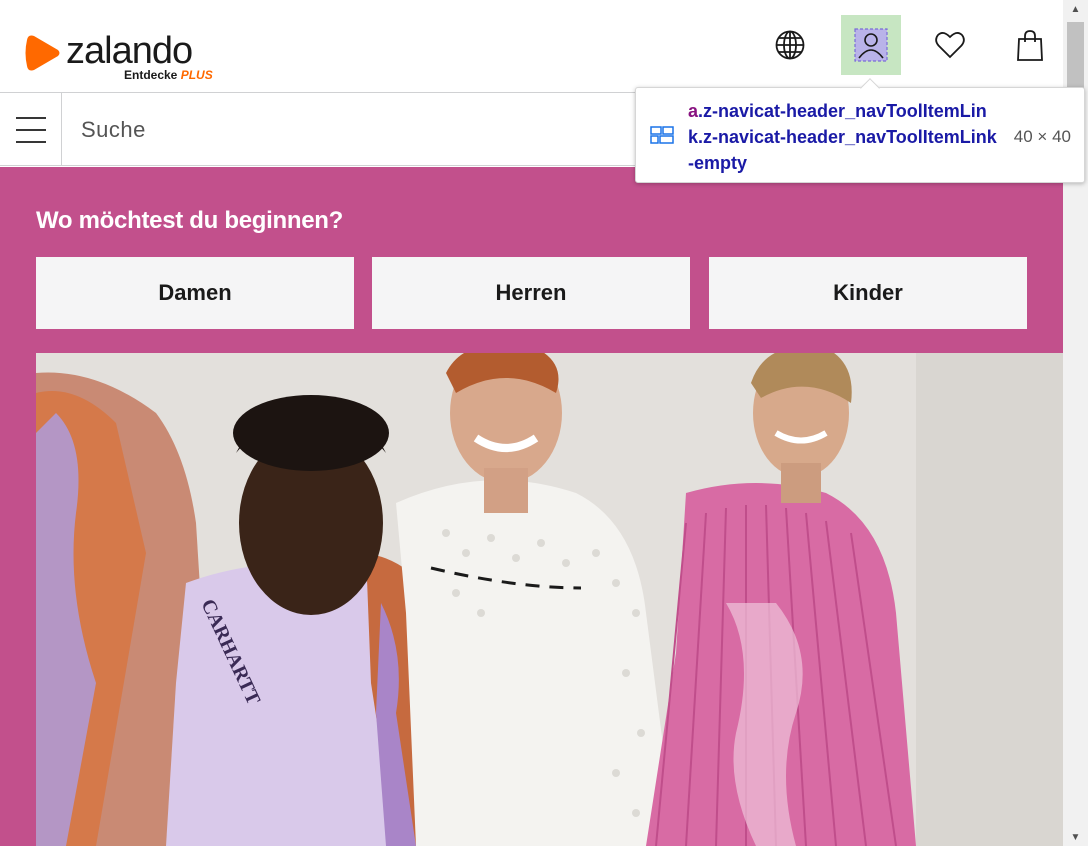 The width and height of the screenshot is (1088, 846). What do you see at coordinates (1075, 9) in the screenshot?
I see `scroll-up-arrow-icon: ▲` at bounding box center [1075, 9].